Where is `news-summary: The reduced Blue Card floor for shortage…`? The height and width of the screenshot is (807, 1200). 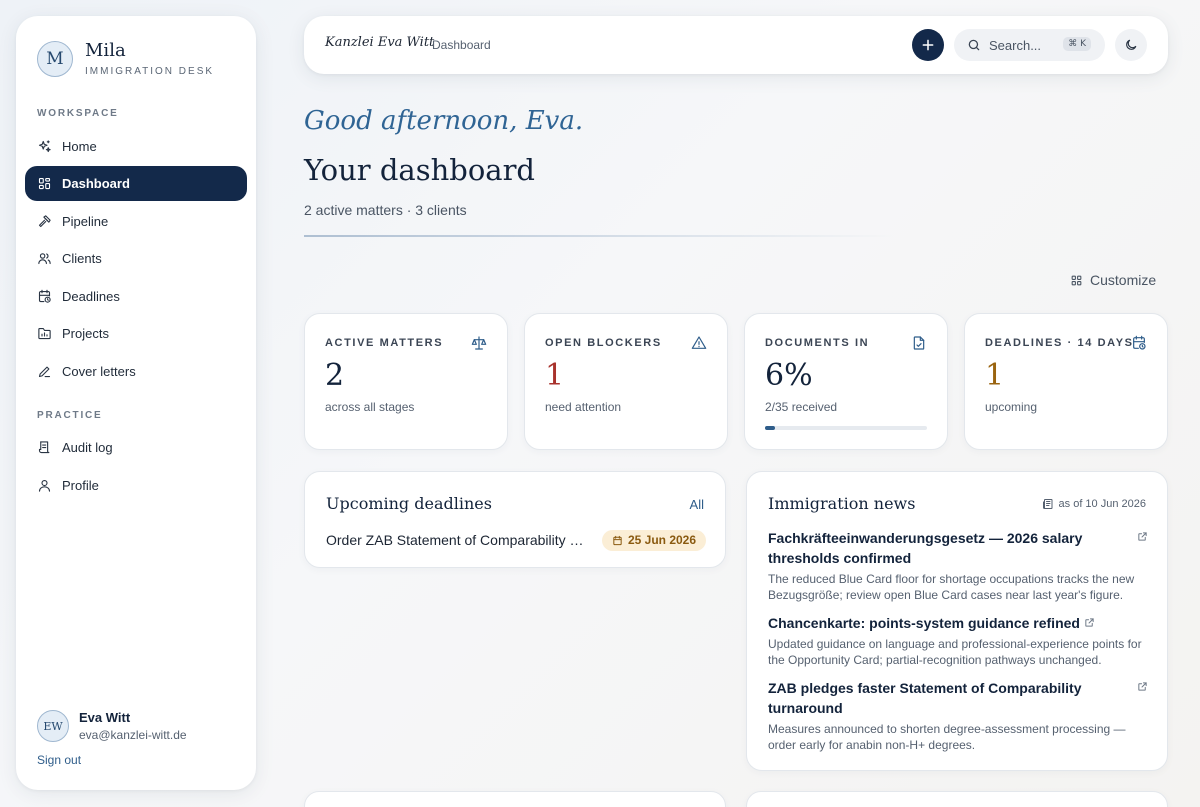
news-summary: The reduced Blue Card floor for shortage… is located at coordinates (951, 587).